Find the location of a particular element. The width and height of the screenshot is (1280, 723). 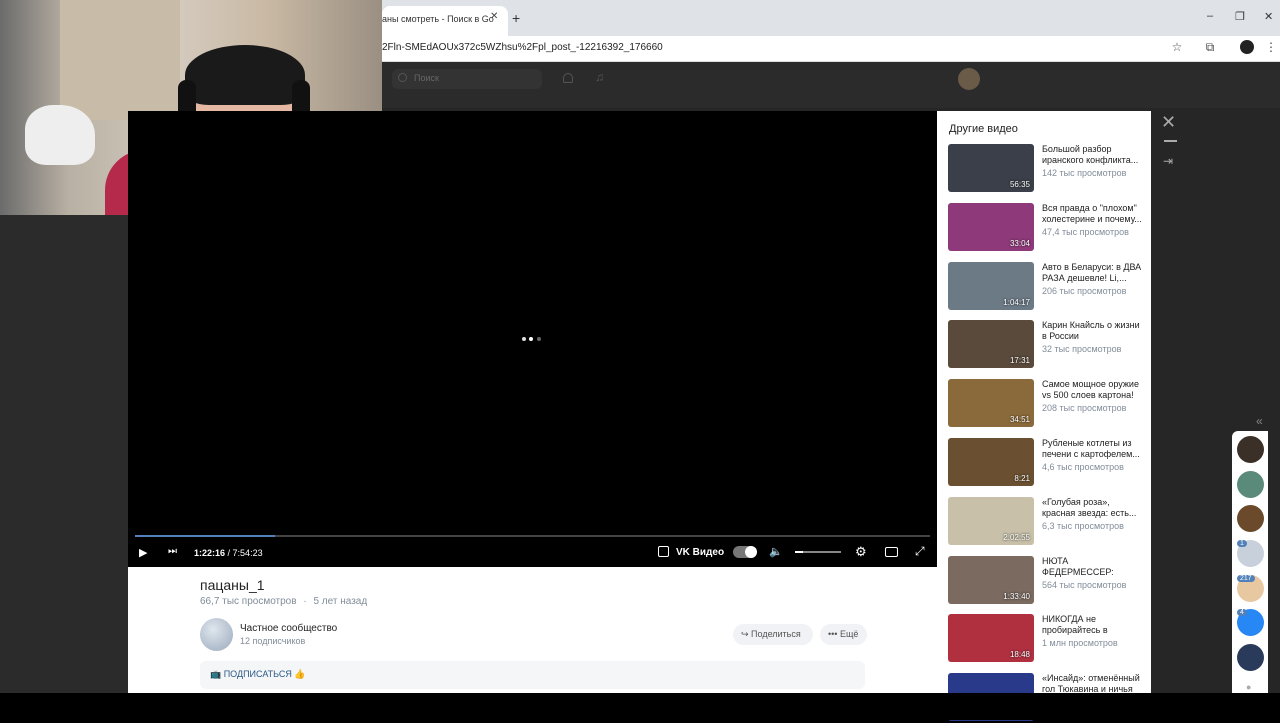

community-subscribers: 12 подписчиков is located at coordinates (273, 641).